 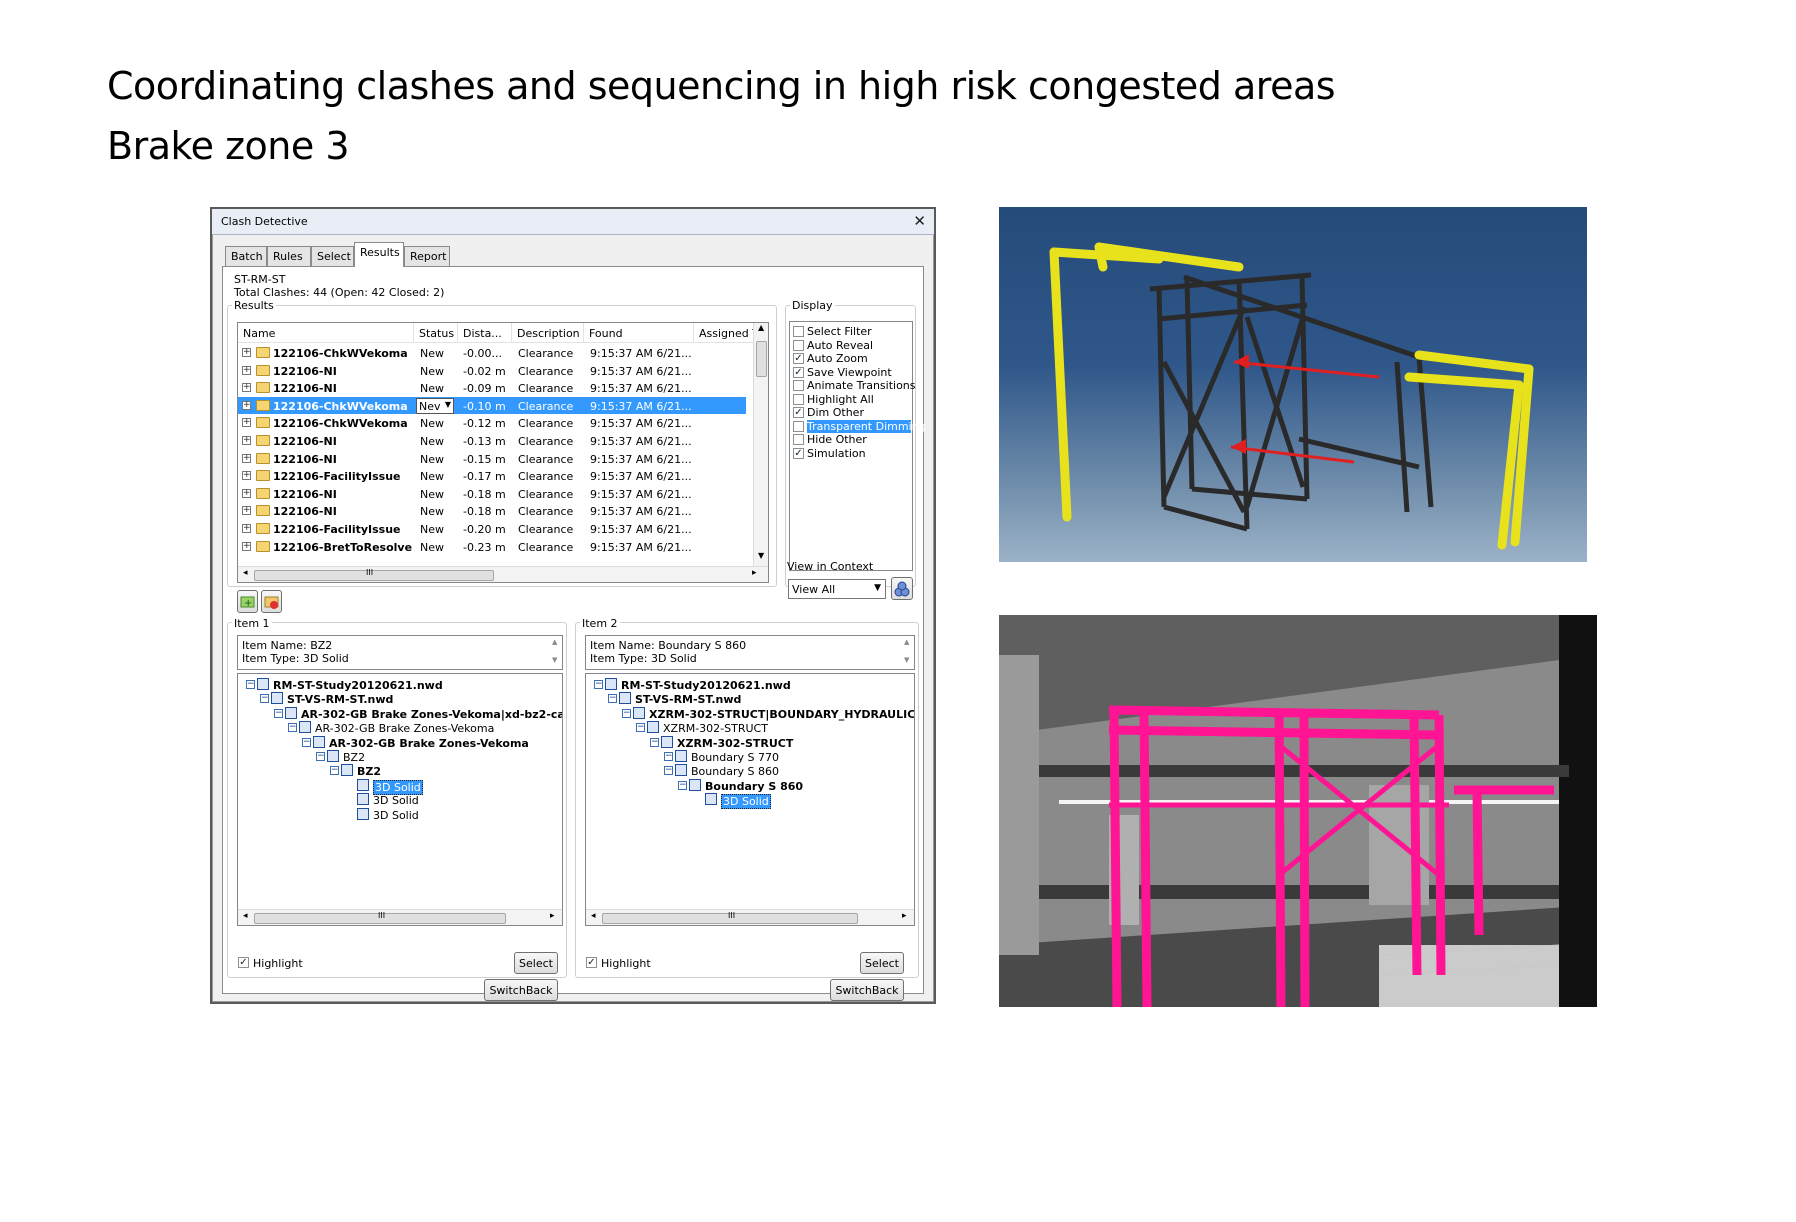 I want to click on display-option-label: Select Filter, so click(x=839, y=331).